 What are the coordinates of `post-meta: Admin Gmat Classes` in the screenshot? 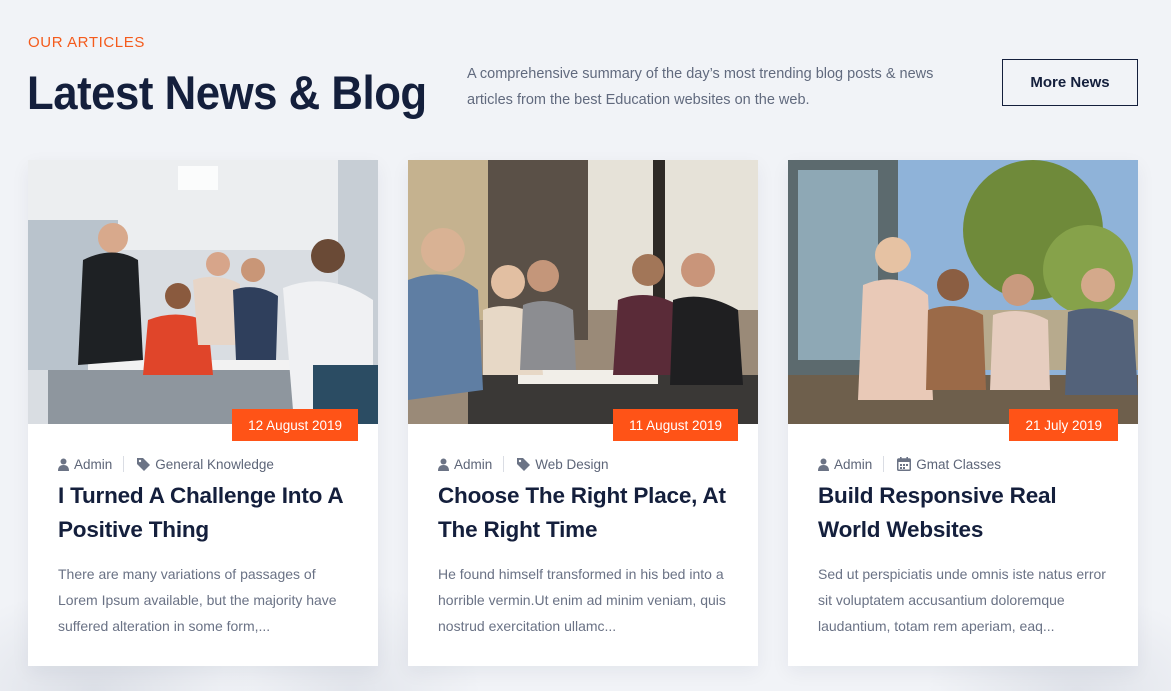 It's located at (909, 464).